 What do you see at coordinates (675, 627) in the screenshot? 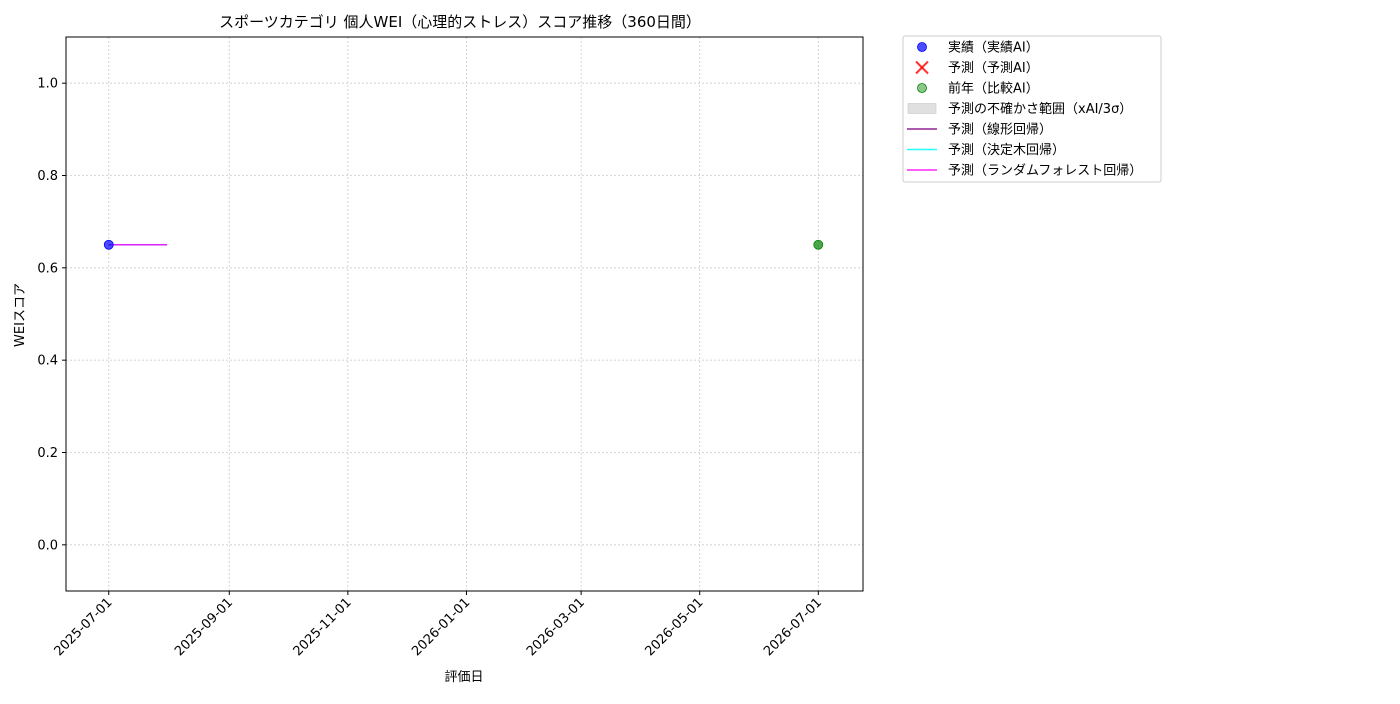
I see `x-tick-label: 2026-05-01` at bounding box center [675, 627].